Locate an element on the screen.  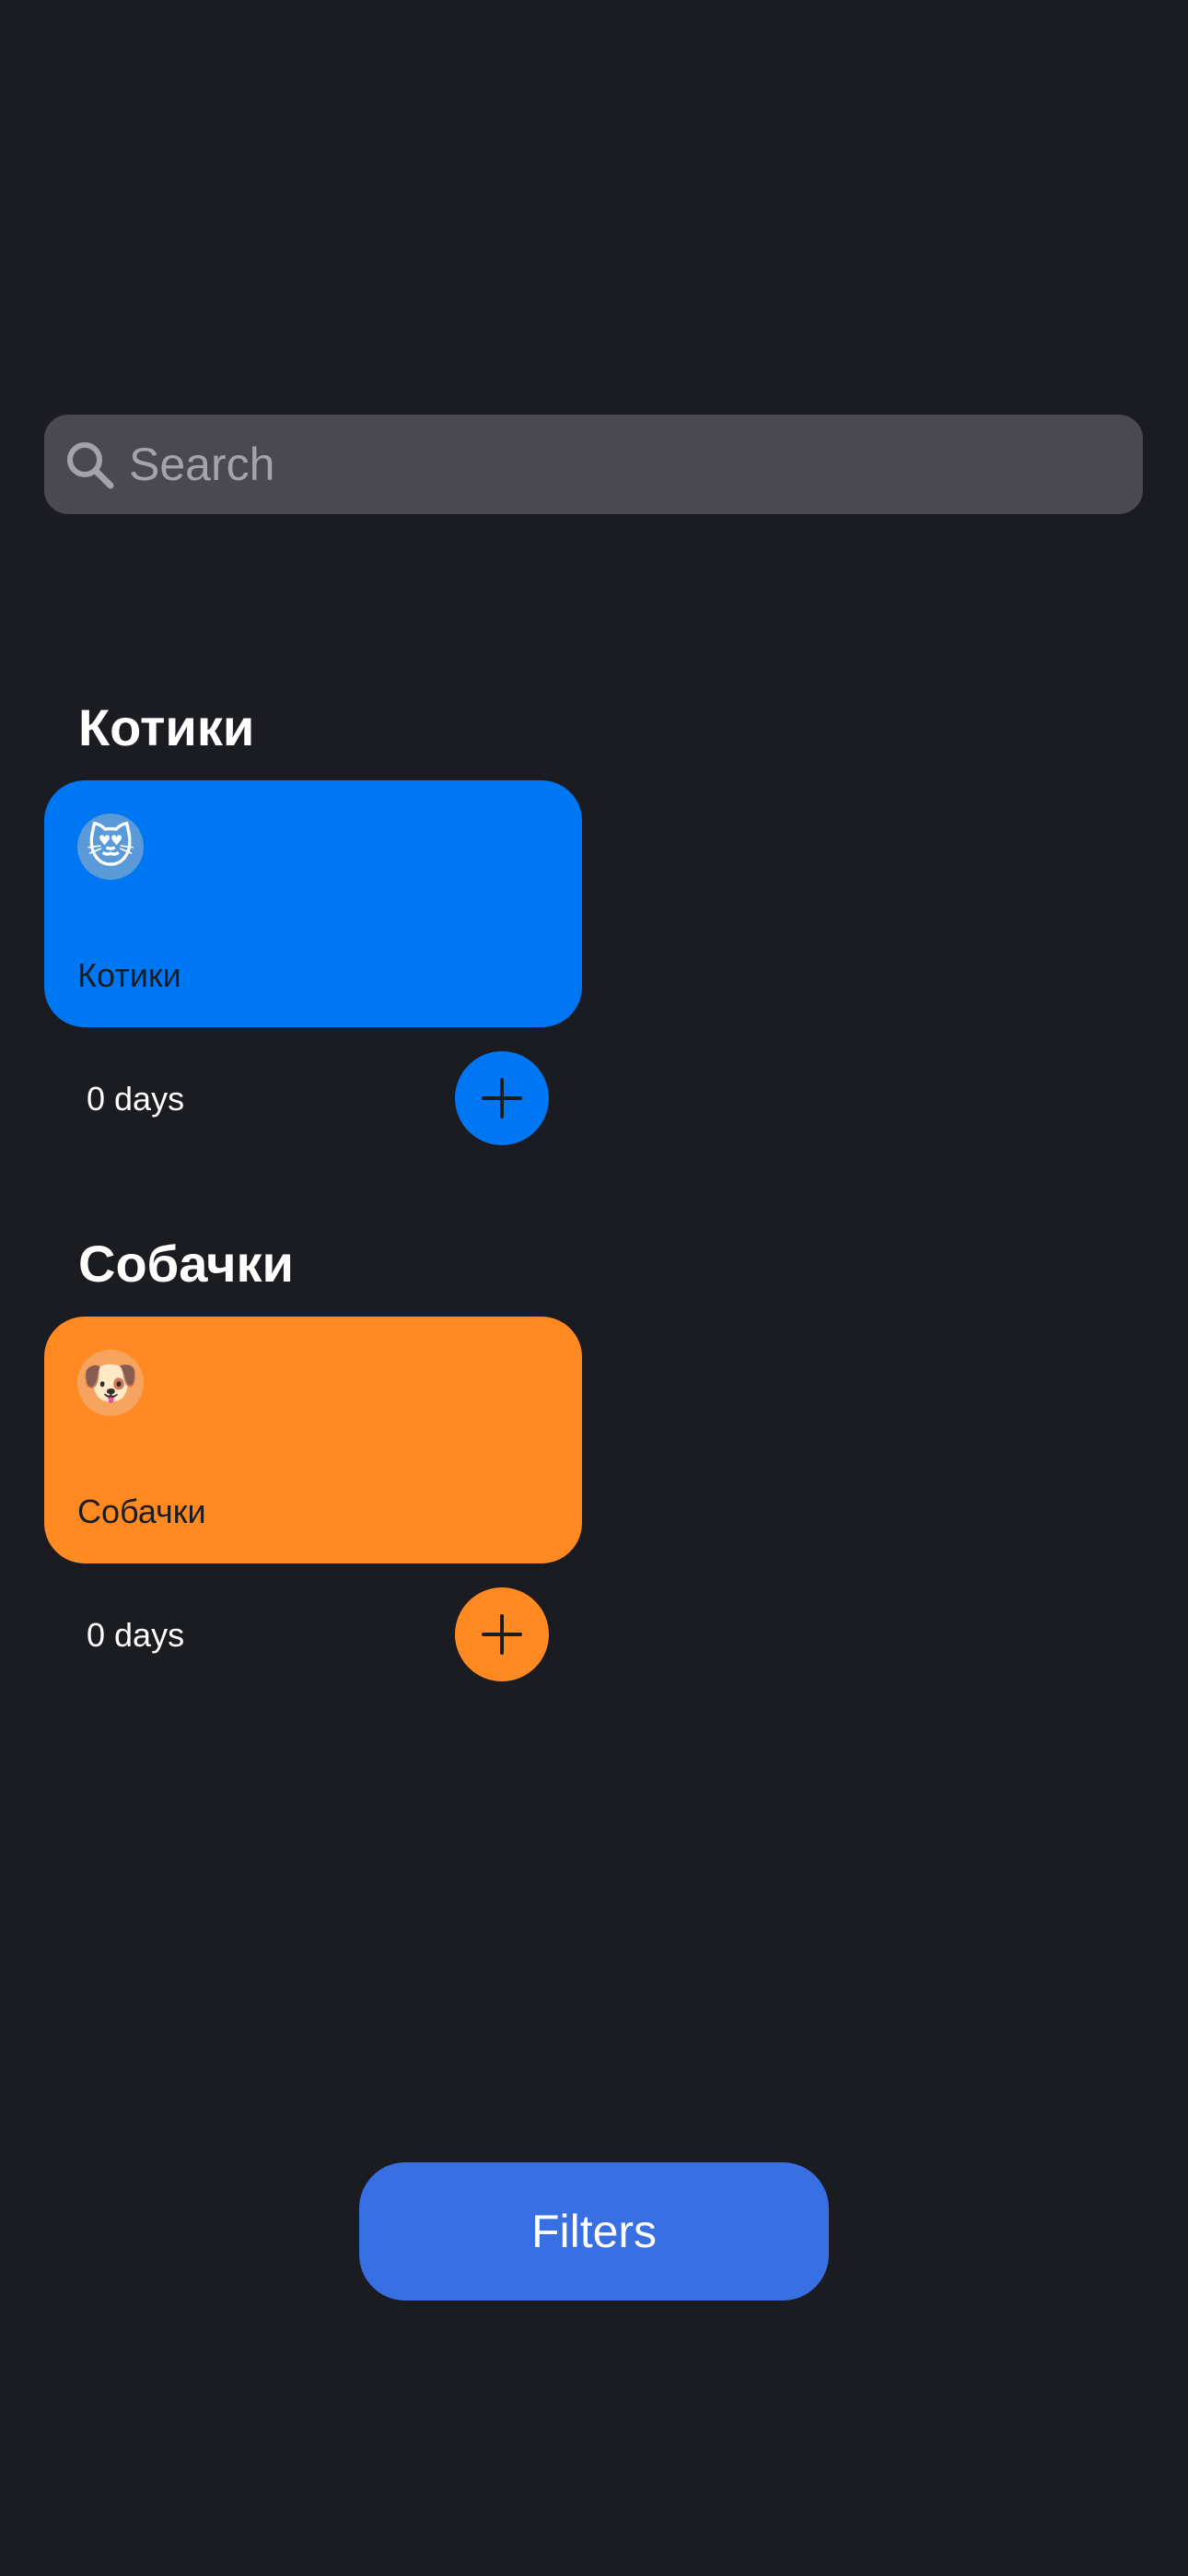
search-bar is located at coordinates (593, 464).